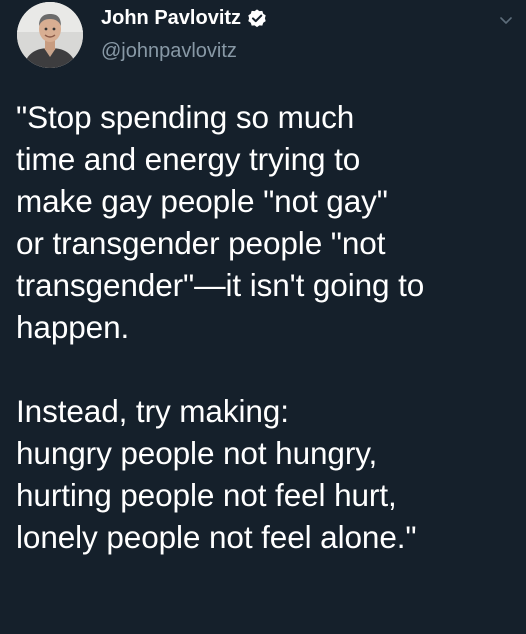  Describe the element at coordinates (216, 537) in the screenshot. I see `tweet-line: lonely people not feel alone."` at that location.